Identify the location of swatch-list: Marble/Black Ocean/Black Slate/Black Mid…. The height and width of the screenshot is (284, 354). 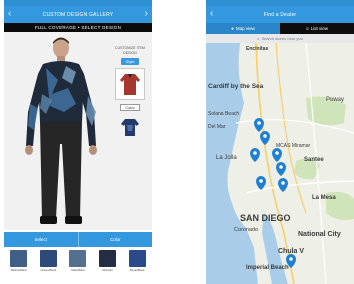
(78, 267).